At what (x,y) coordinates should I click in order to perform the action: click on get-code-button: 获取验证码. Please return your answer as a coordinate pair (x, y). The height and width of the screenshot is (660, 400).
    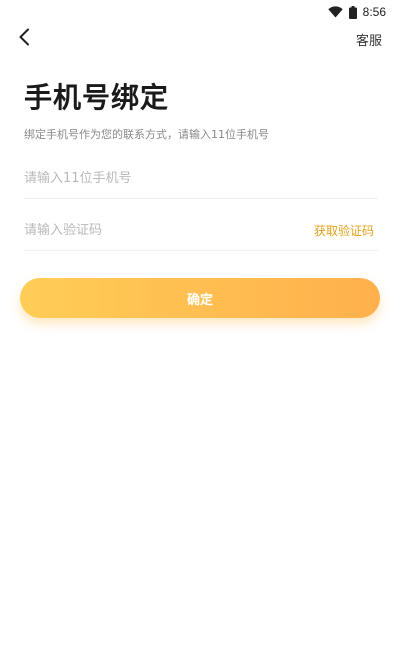
    Looking at the image, I should click on (346, 230).